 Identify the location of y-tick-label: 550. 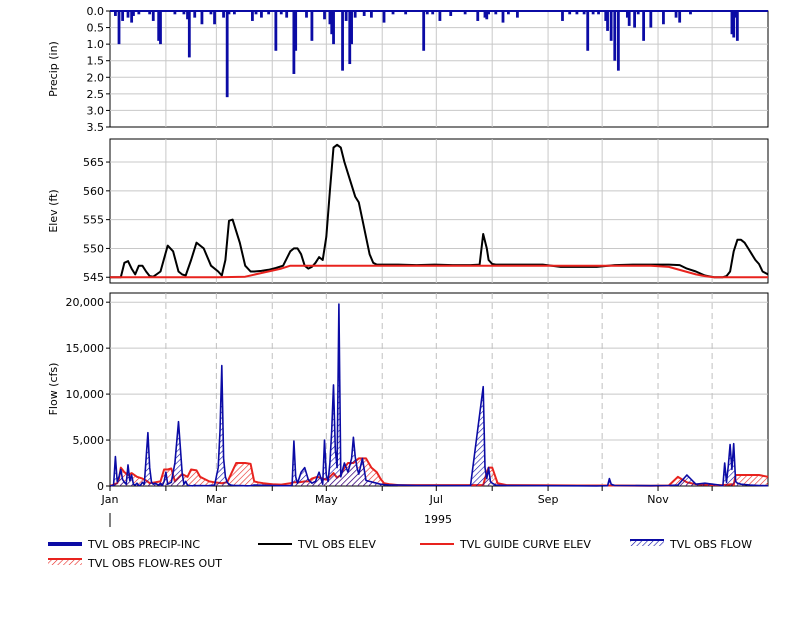
(93, 248).